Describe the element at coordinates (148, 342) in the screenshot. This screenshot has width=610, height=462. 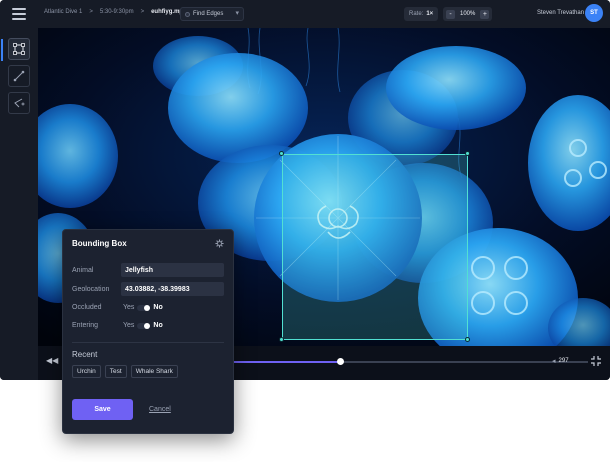
I see `panel-divider` at that location.